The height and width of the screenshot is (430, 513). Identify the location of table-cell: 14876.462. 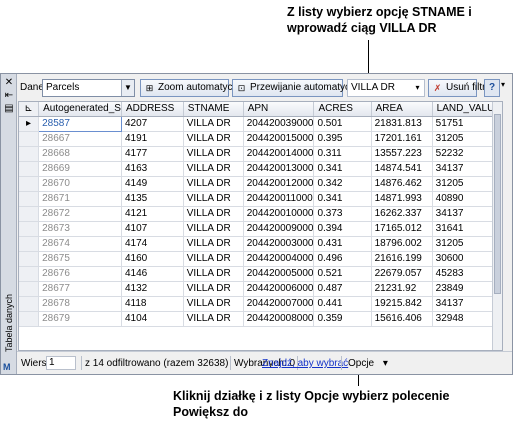
(402, 184).